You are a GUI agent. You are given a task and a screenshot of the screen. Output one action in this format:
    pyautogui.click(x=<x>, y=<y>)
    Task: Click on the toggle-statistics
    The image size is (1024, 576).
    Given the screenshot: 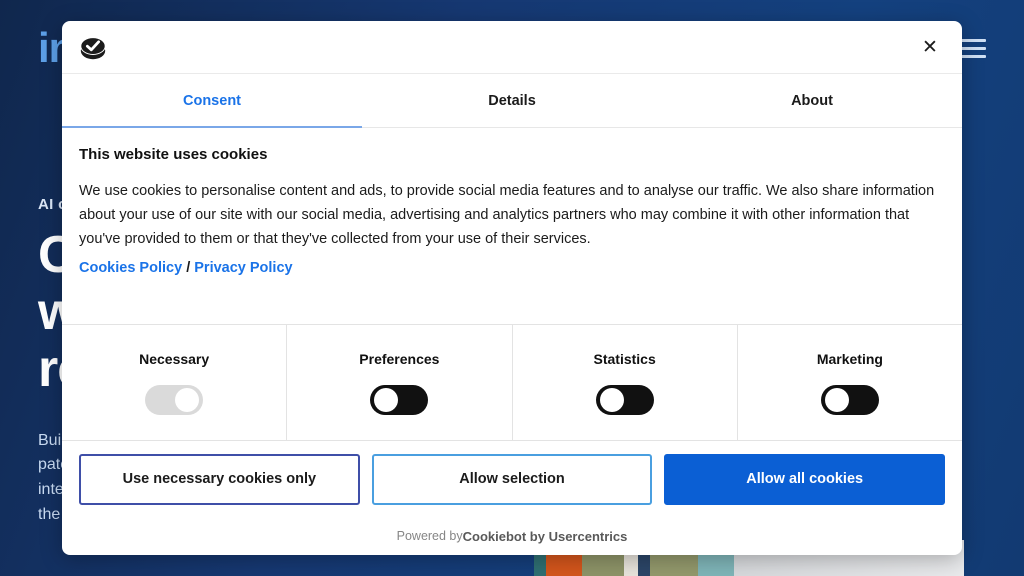 What is the action you would take?
    pyautogui.click(x=624, y=399)
    